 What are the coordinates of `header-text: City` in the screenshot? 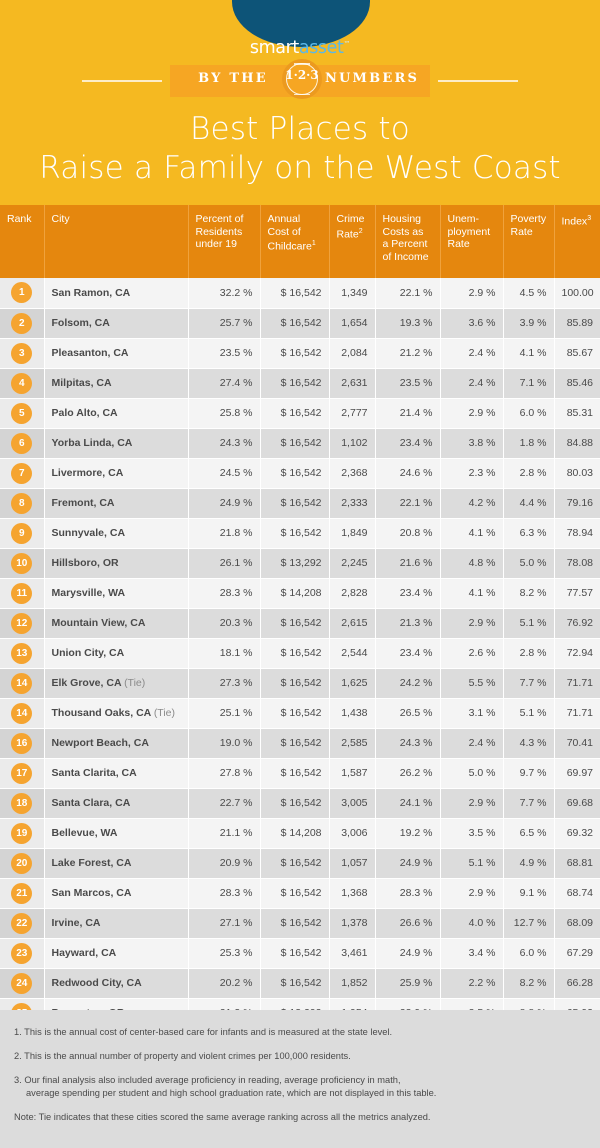 It's located at (60, 219).